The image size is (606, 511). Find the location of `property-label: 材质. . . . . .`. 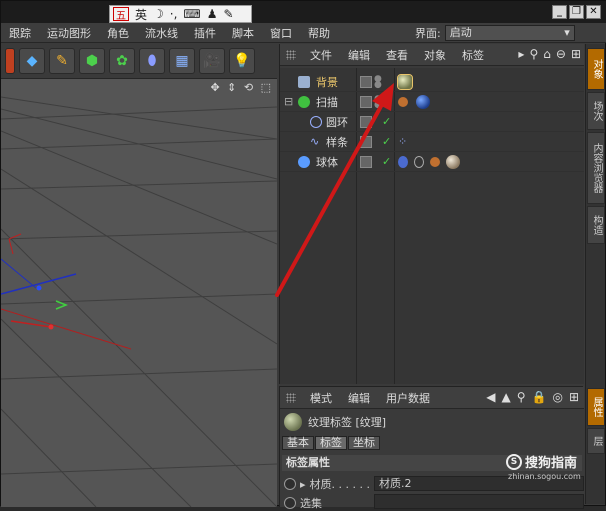

property-label: 材质. . . . . . is located at coordinates (339, 484).